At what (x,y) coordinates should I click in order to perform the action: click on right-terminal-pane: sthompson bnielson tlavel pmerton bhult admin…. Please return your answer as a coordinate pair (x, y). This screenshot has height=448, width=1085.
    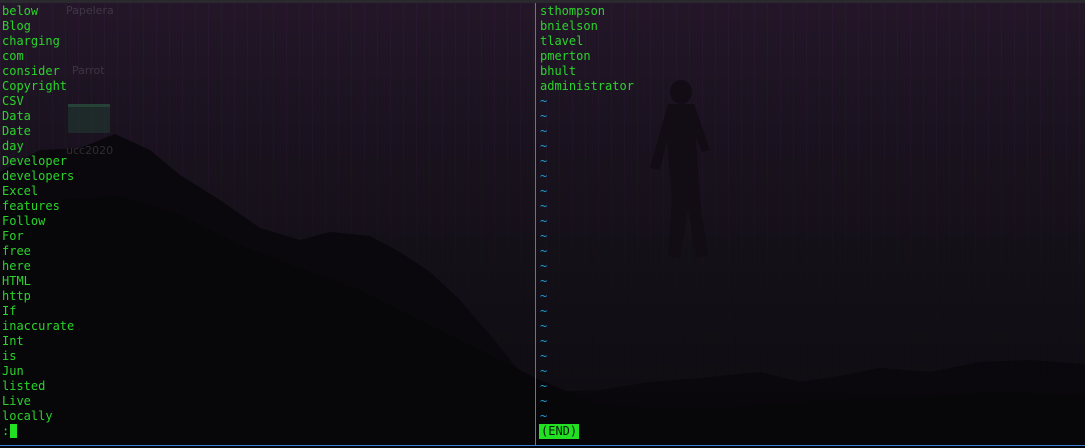
    Looking at the image, I should click on (587, 214).